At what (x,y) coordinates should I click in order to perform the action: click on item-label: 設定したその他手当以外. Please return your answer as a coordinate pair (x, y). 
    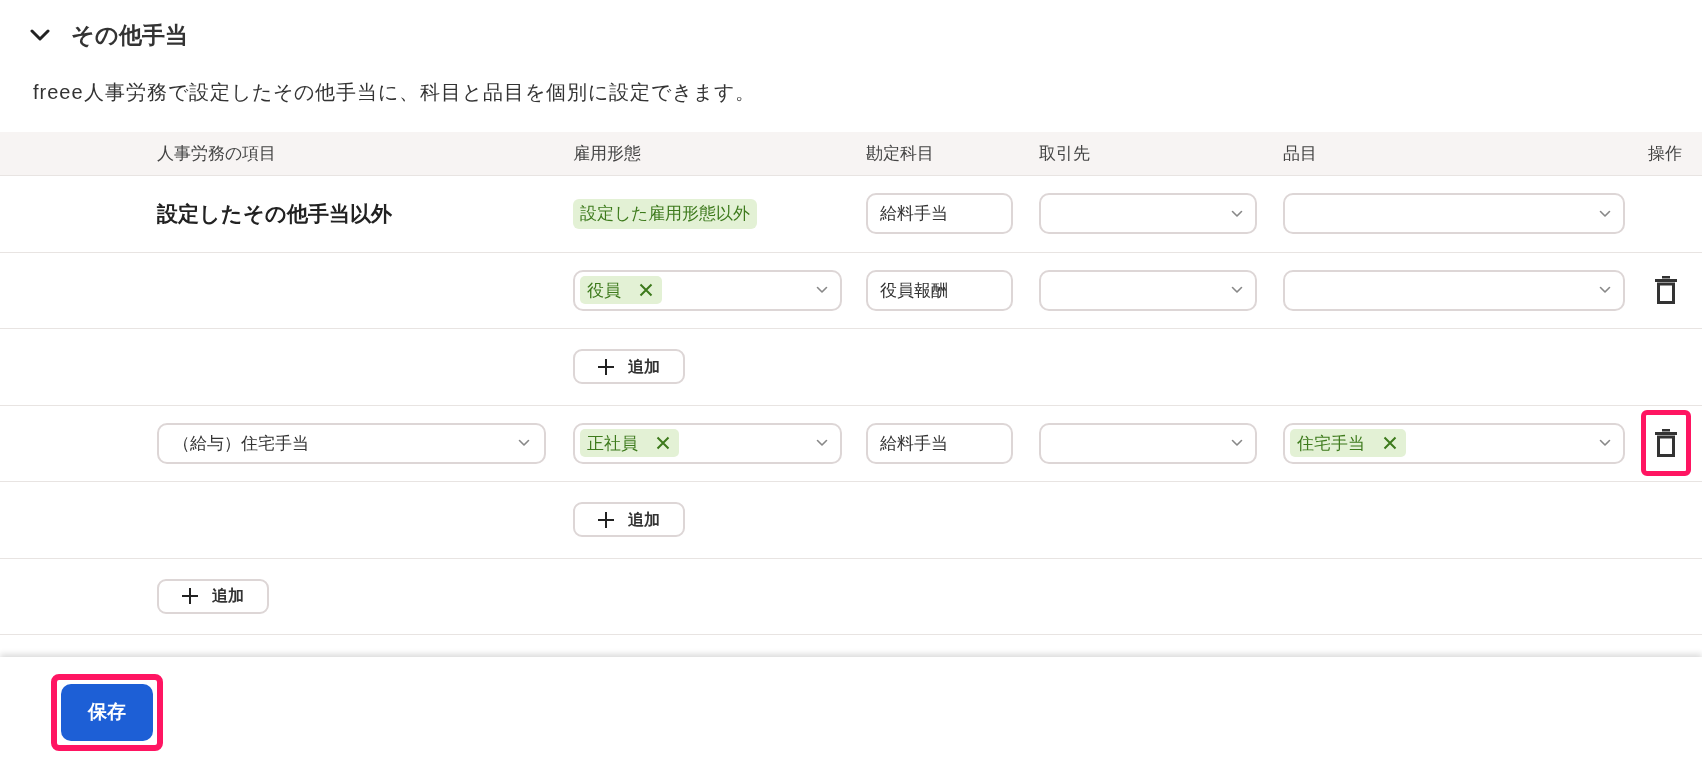
    Looking at the image, I should click on (274, 214).